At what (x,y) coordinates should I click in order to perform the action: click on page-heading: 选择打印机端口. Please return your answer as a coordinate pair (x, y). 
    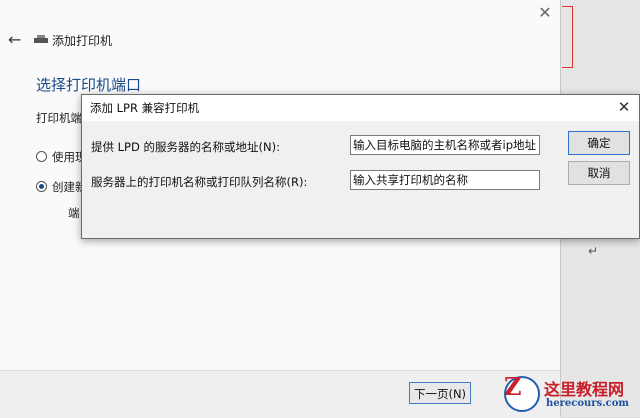
    Looking at the image, I should click on (89, 85).